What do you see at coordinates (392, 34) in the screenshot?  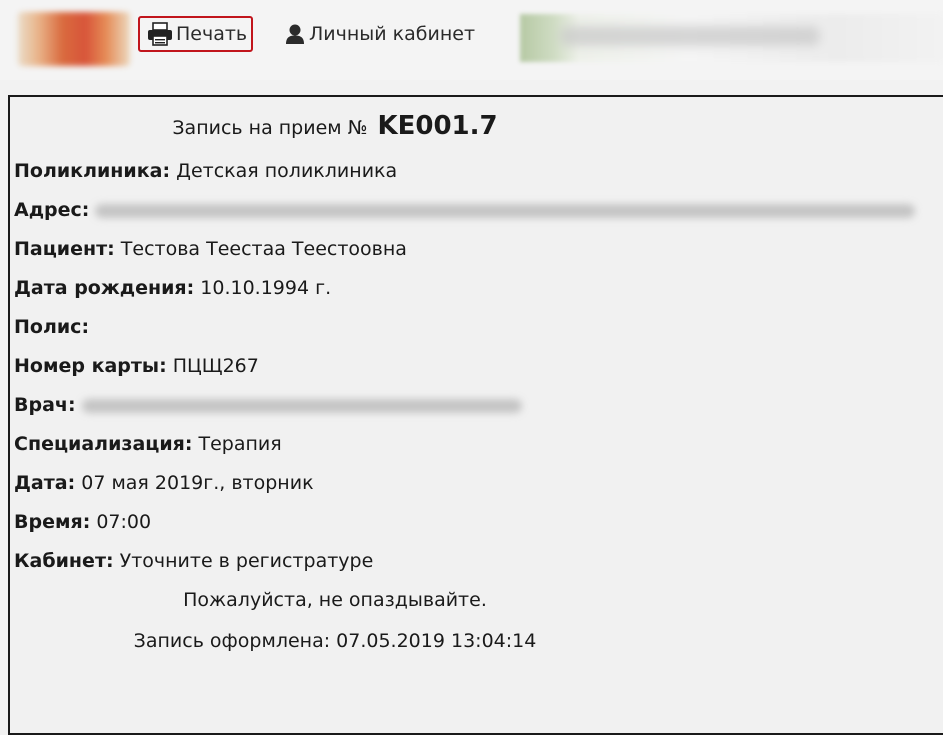 I see `personal-cabinet-label: Личный кабинет` at bounding box center [392, 34].